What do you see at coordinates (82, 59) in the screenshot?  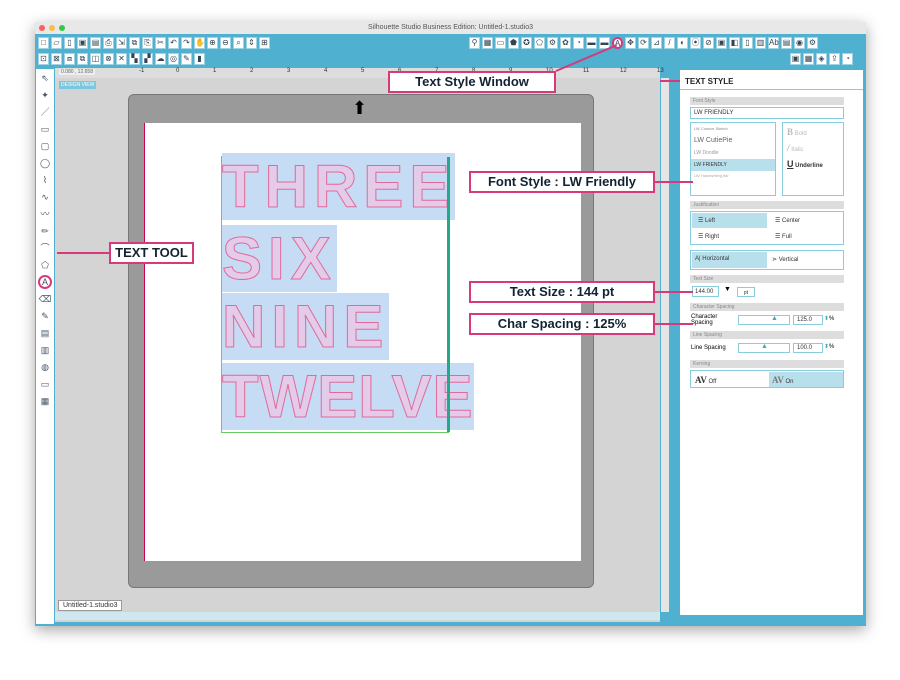 I see `release-icon: ⧉` at bounding box center [82, 59].